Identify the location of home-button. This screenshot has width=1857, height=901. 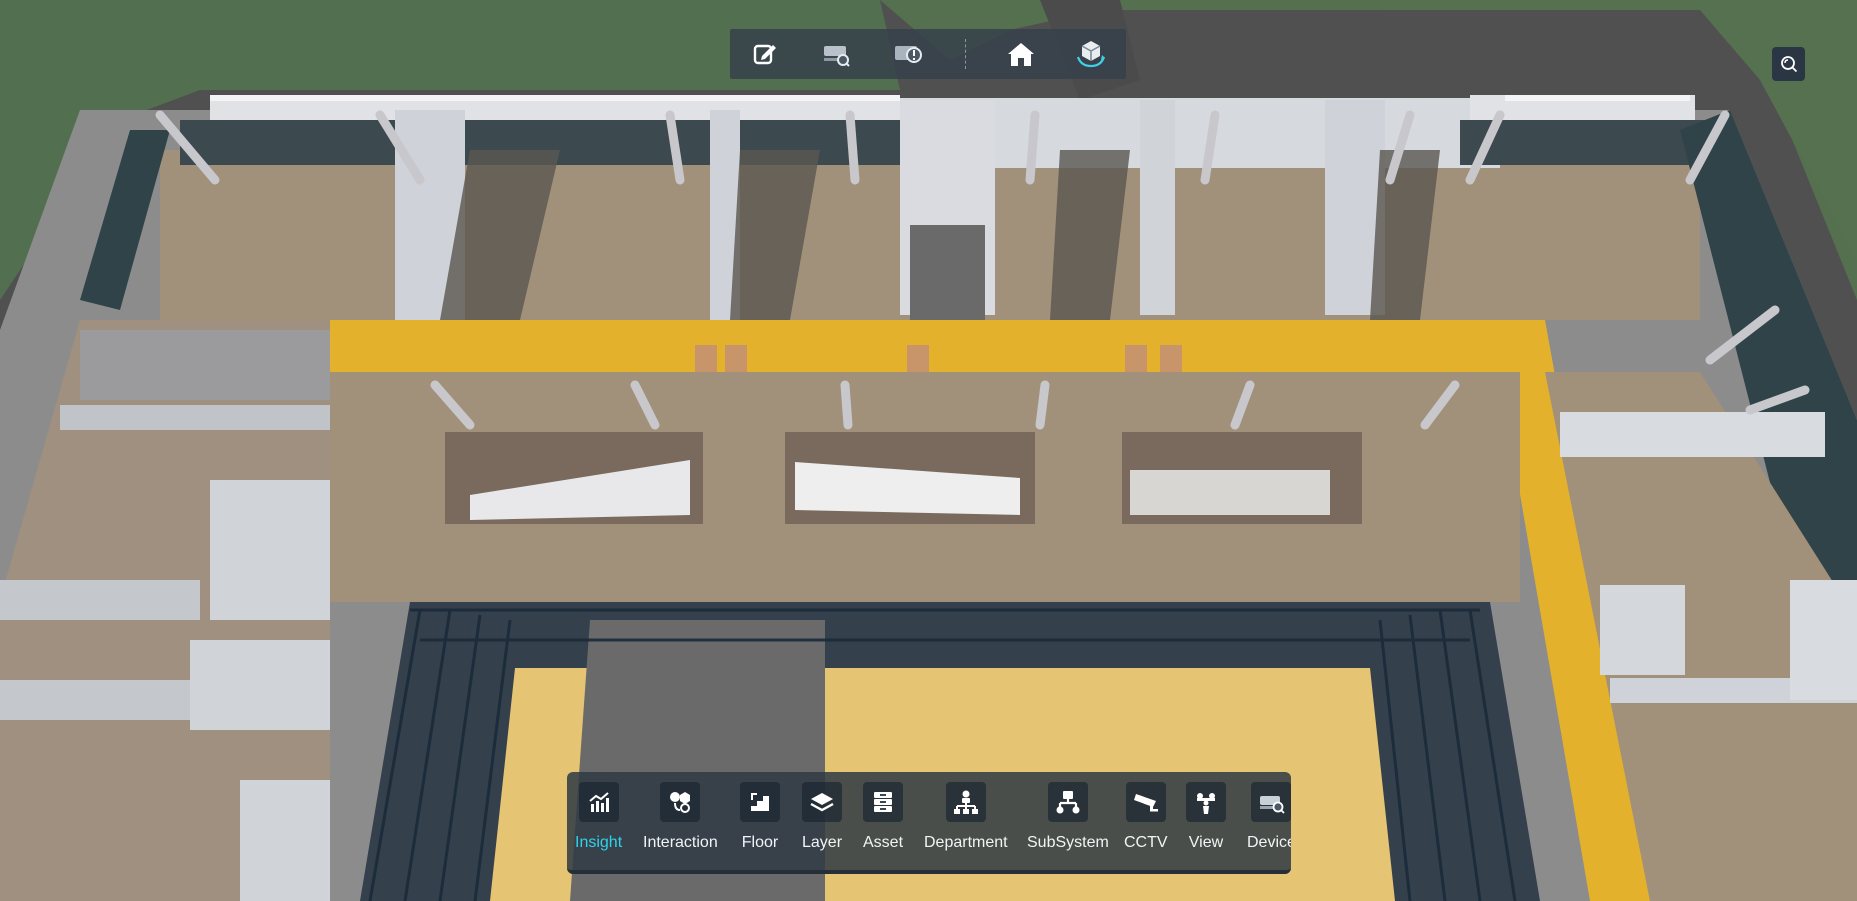
(1021, 54).